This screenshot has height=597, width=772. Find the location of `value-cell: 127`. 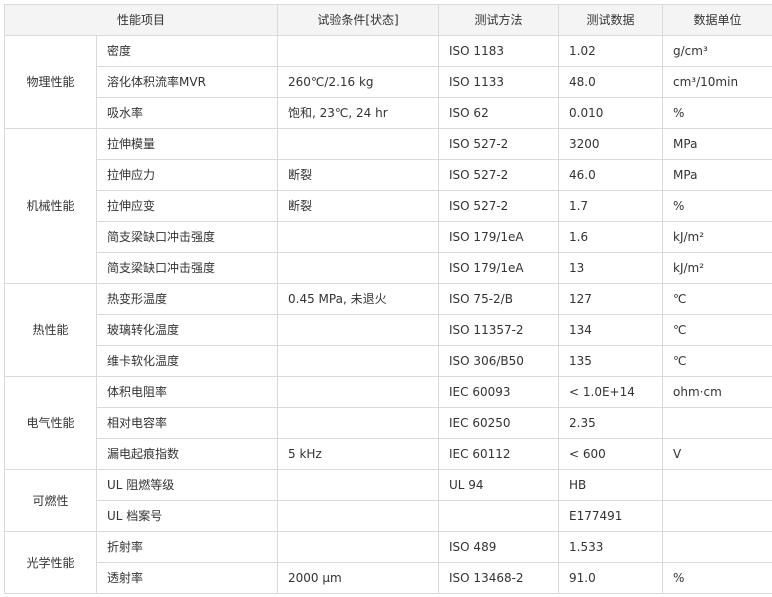

value-cell: 127 is located at coordinates (611, 299).